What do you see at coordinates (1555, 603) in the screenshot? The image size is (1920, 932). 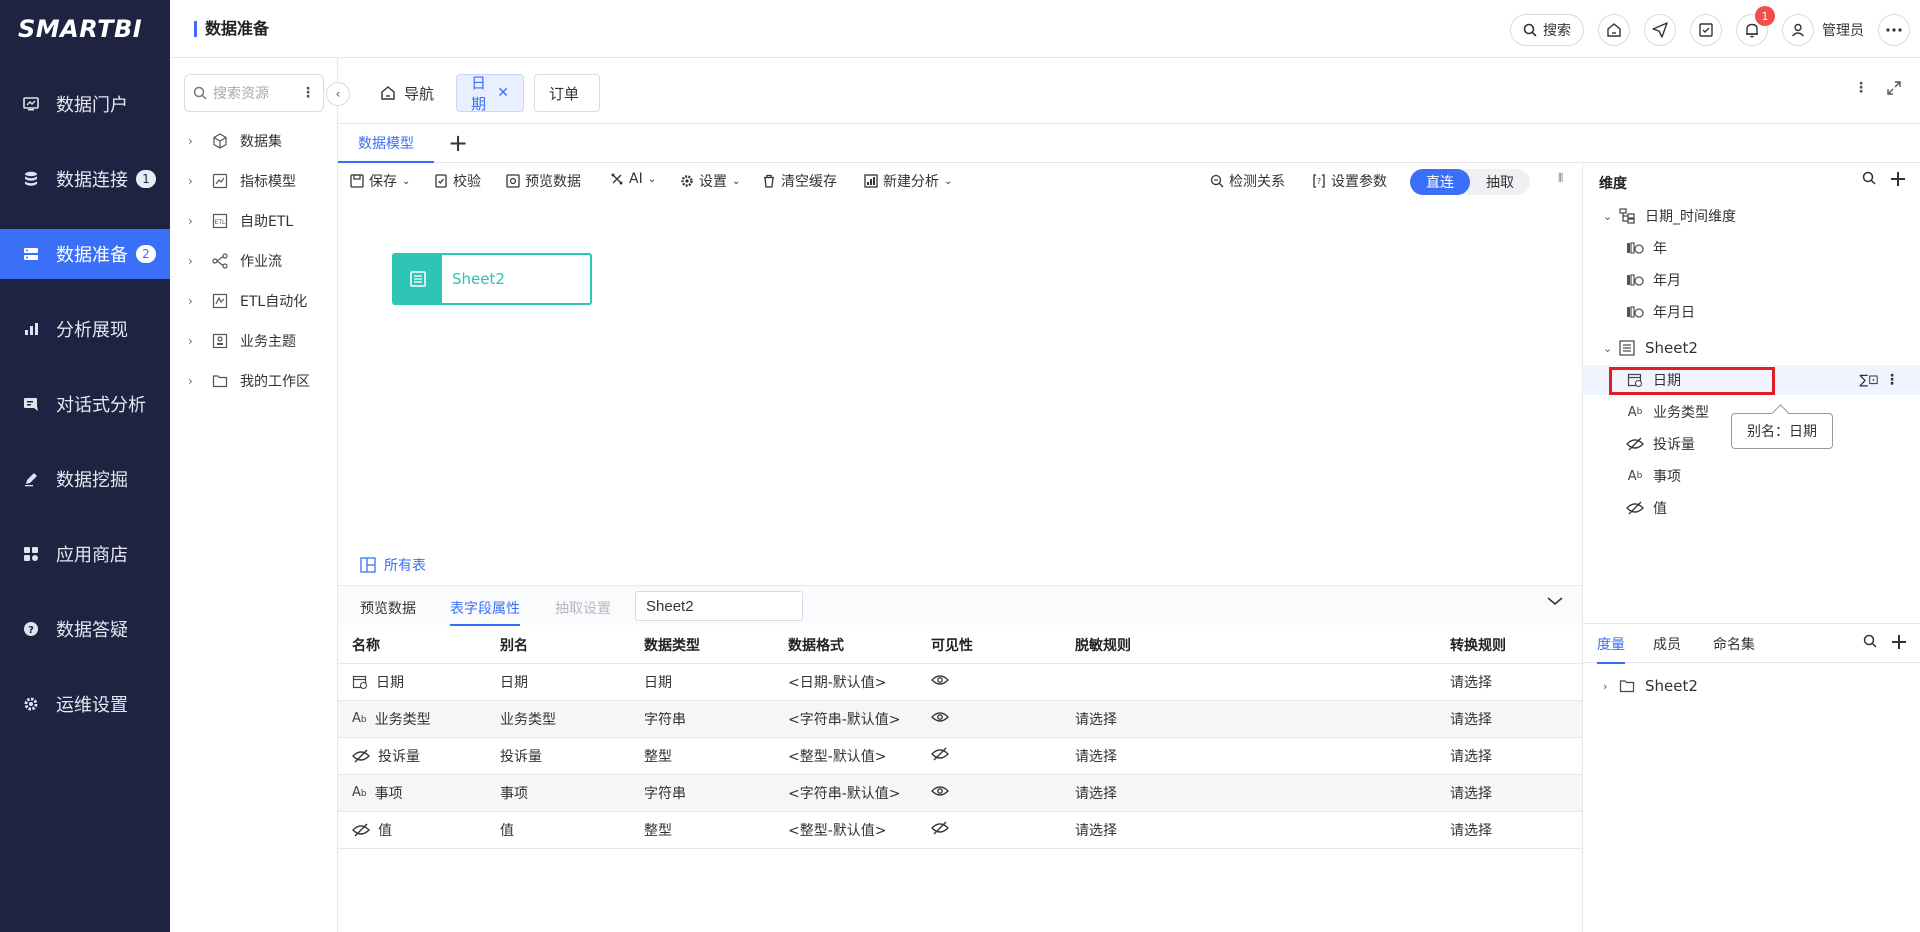 I see `chevron-down-icon` at bounding box center [1555, 603].